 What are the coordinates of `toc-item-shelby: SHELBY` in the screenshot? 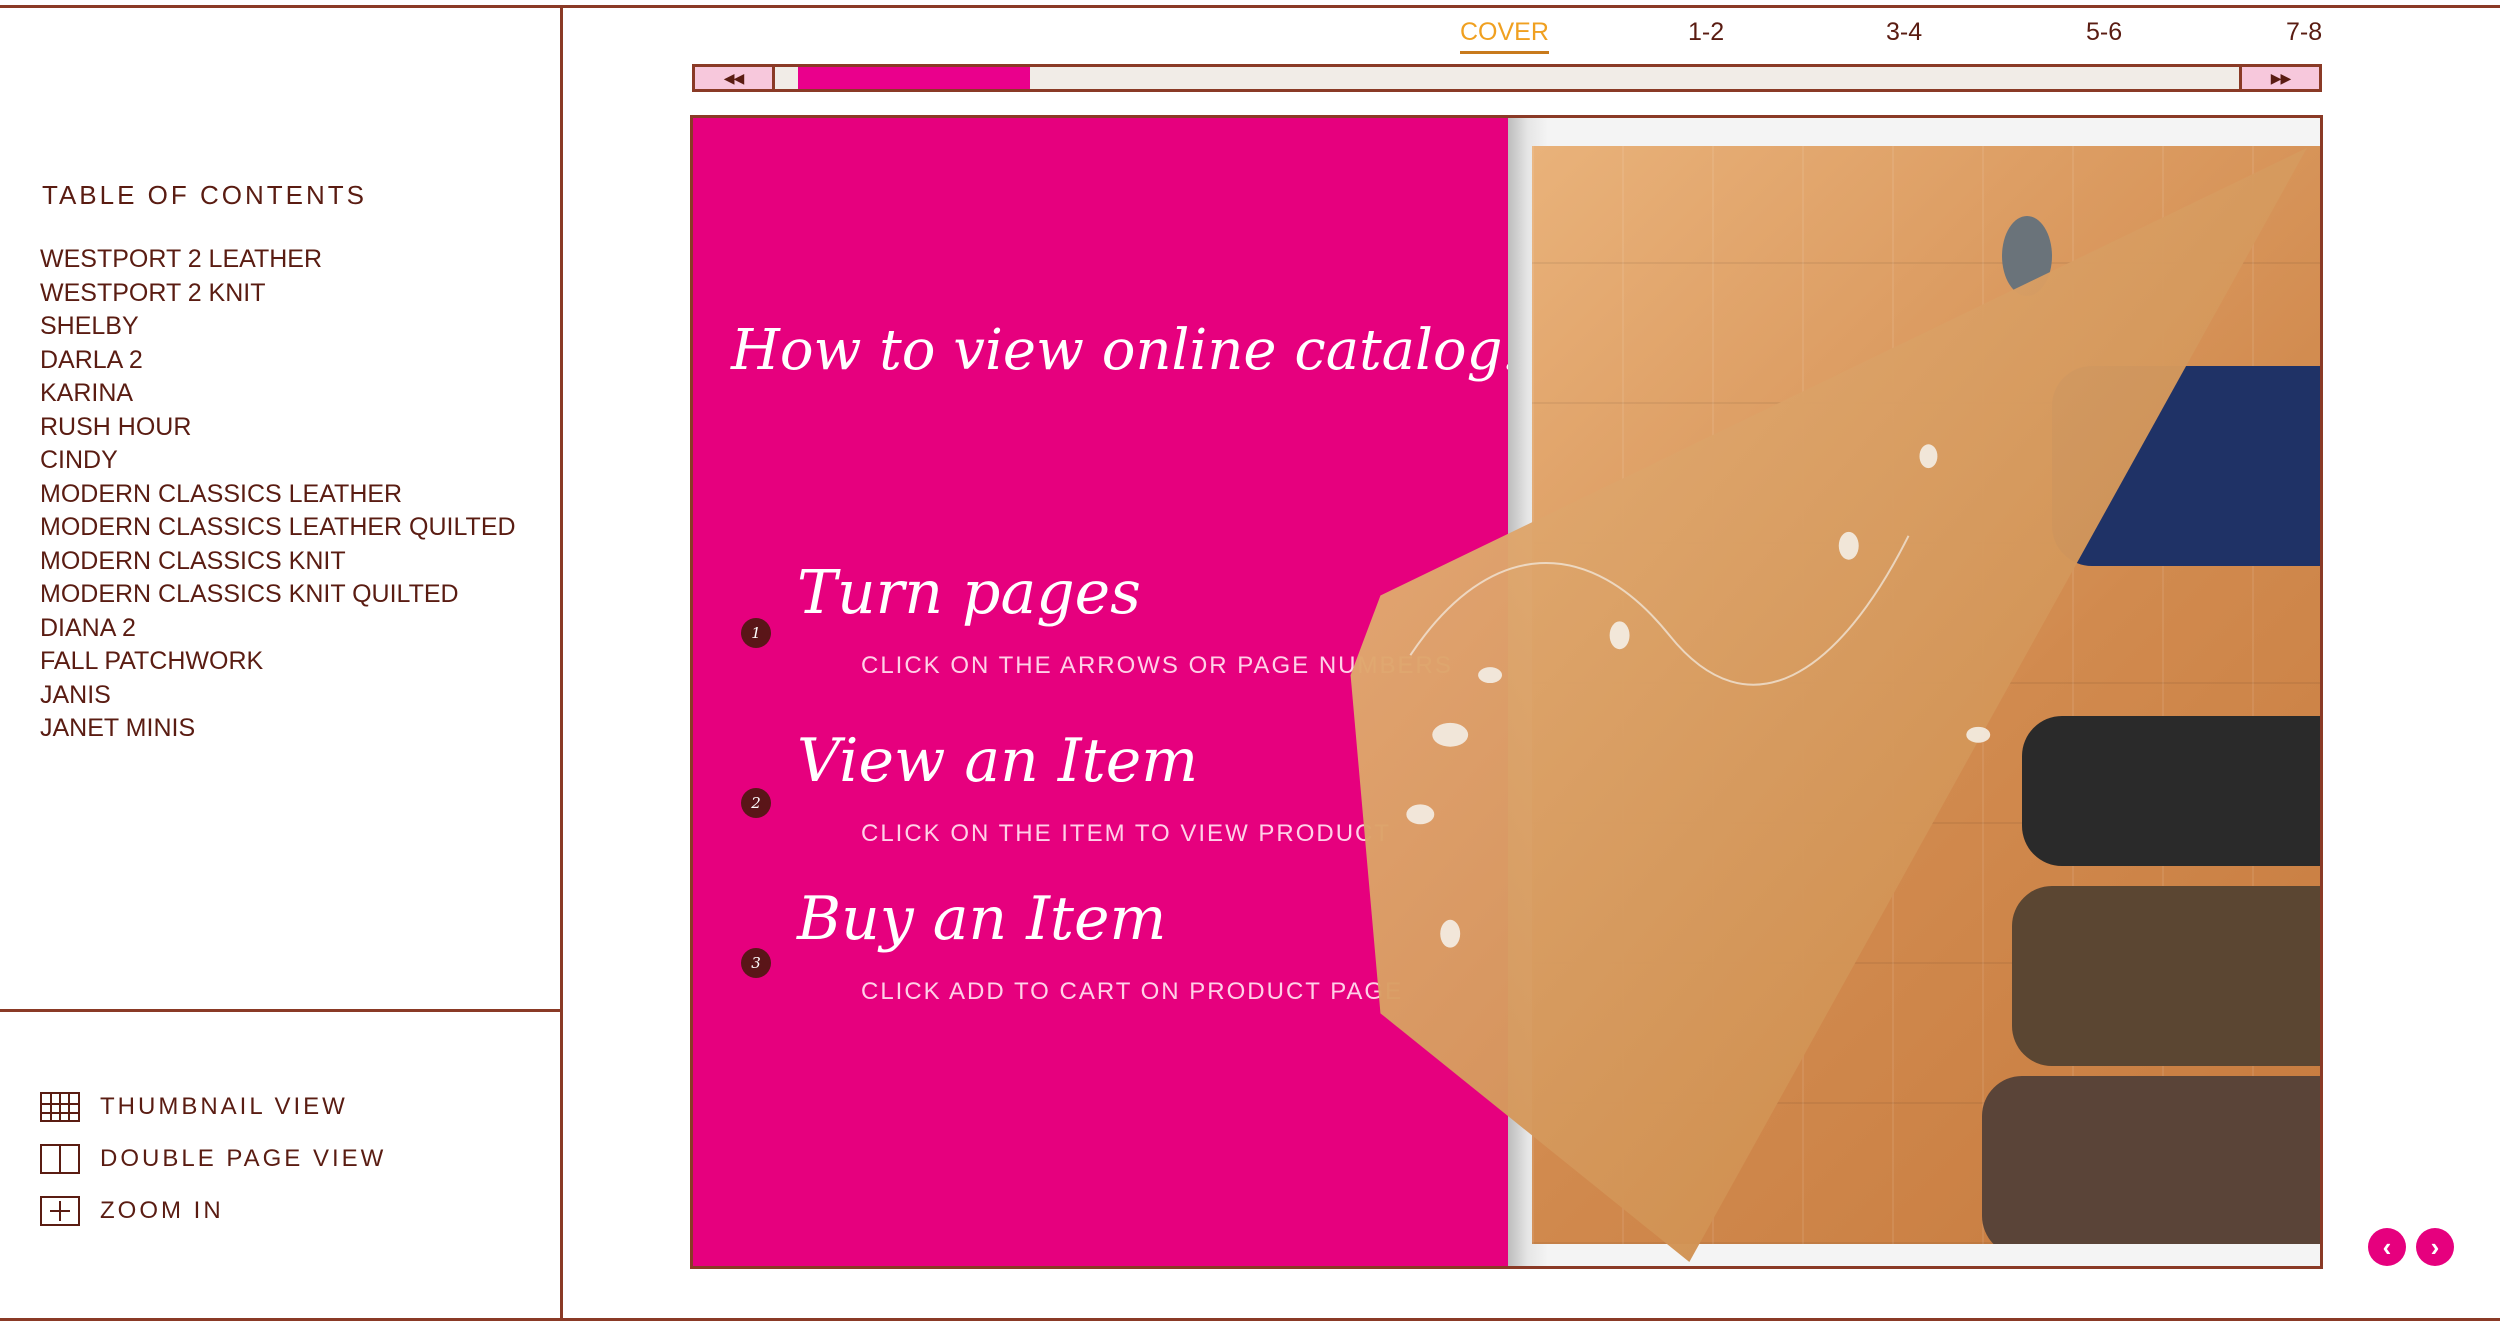 It's located at (278, 327).